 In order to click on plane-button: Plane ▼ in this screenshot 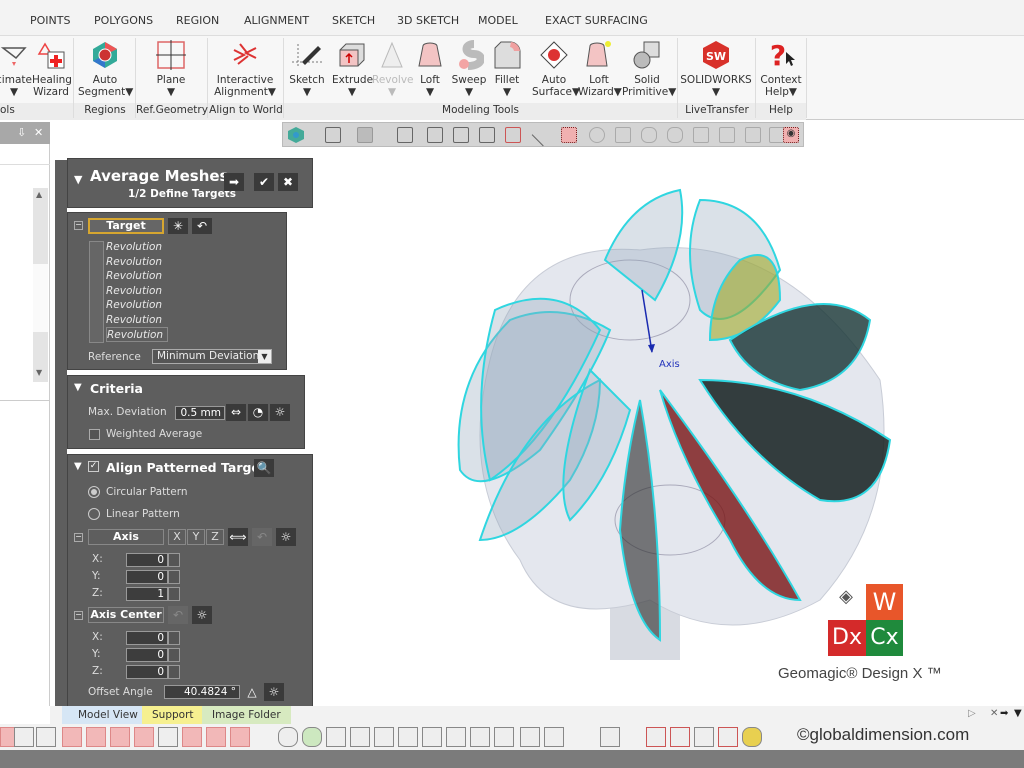, I will do `click(171, 69)`.